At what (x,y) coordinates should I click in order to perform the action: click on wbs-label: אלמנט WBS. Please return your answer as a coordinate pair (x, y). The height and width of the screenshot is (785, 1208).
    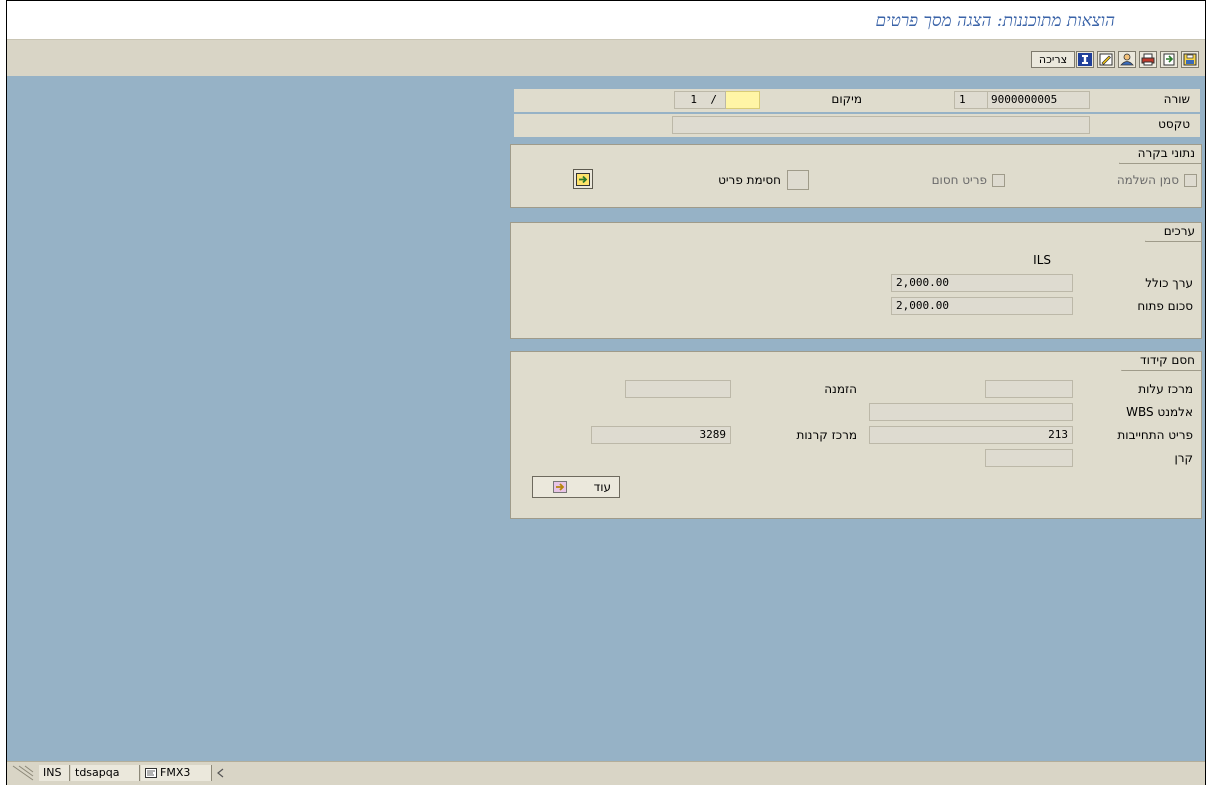
    Looking at the image, I should click on (1159, 412).